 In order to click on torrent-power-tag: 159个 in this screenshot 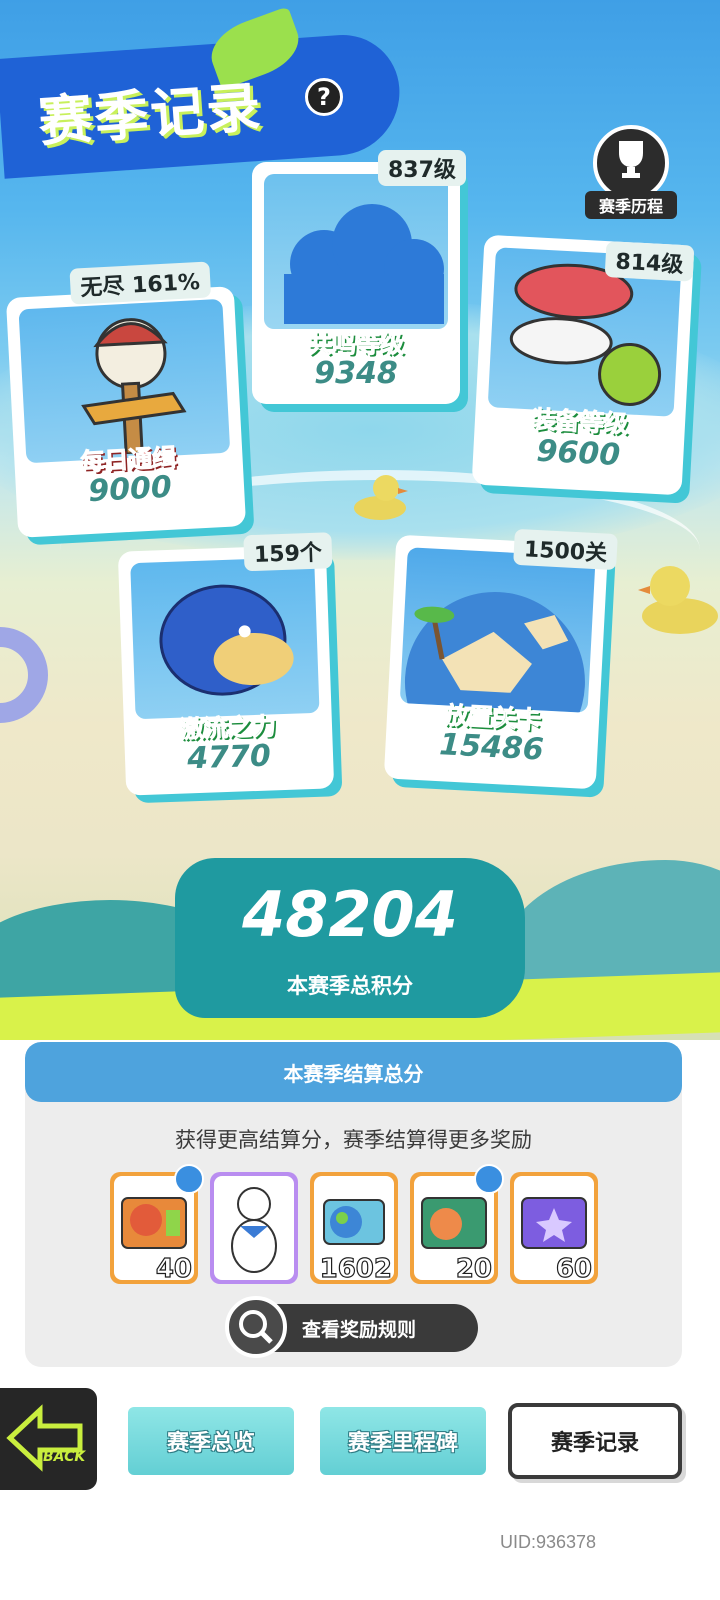, I will do `click(288, 552)`.